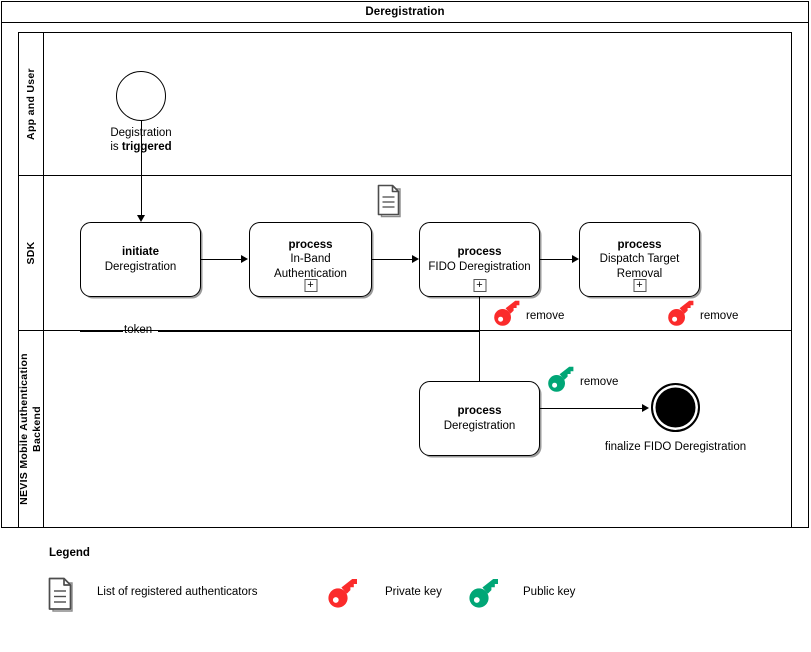 The image size is (811, 652). What do you see at coordinates (639, 245) in the screenshot?
I see `task-process-dispatch-target-removal-strong: process` at bounding box center [639, 245].